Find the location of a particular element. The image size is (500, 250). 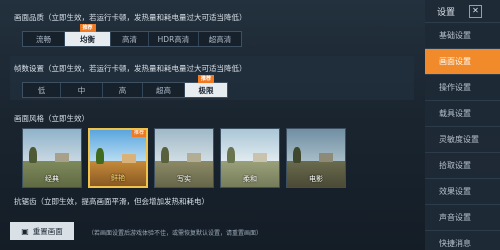

frame-rate-selector: 低 中 高 超高 极限 推荐 is located at coordinates (125, 86).